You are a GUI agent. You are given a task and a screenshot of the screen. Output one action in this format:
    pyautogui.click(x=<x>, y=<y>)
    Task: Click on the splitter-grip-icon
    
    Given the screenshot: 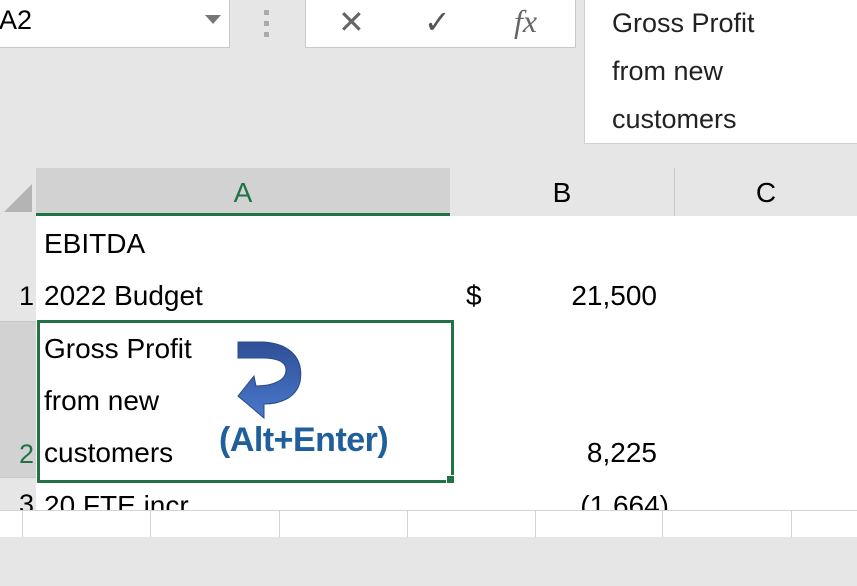 What is the action you would take?
    pyautogui.click(x=266, y=26)
    